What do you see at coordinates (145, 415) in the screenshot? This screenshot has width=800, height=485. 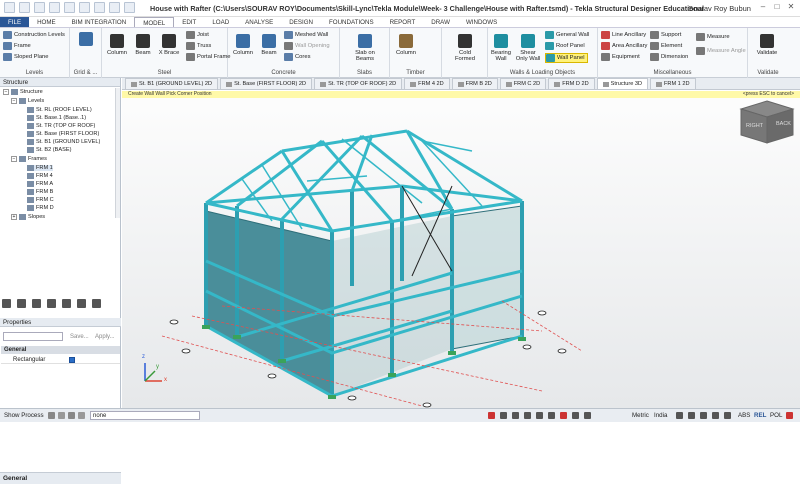 I see `combination-input: none` at bounding box center [145, 415].